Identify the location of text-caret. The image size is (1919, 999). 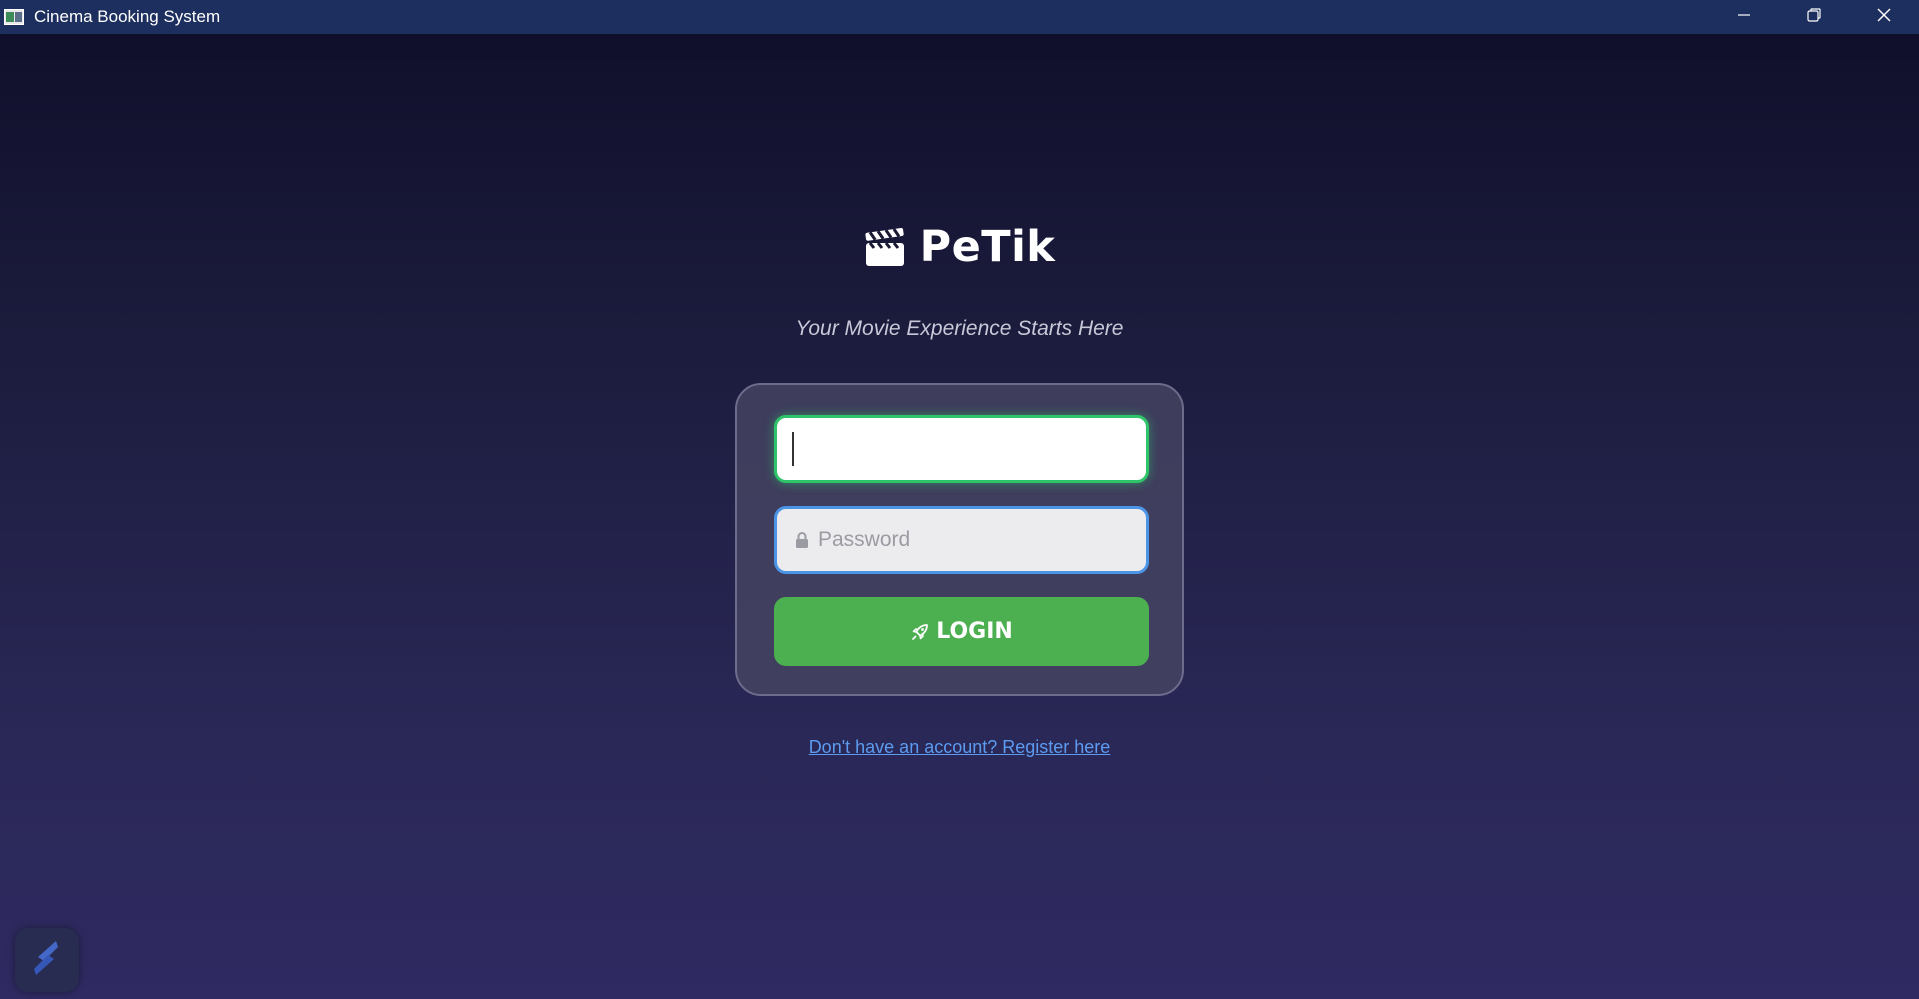
(793, 449).